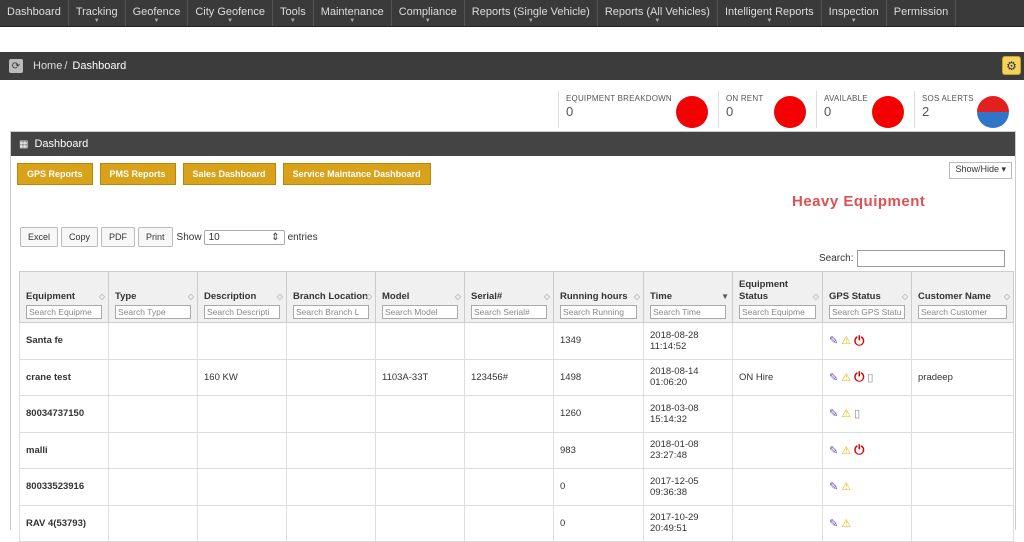 This screenshot has height=542, width=1024. I want to click on col-running-hours: Running hours ◇ Search Running, so click(598, 297).